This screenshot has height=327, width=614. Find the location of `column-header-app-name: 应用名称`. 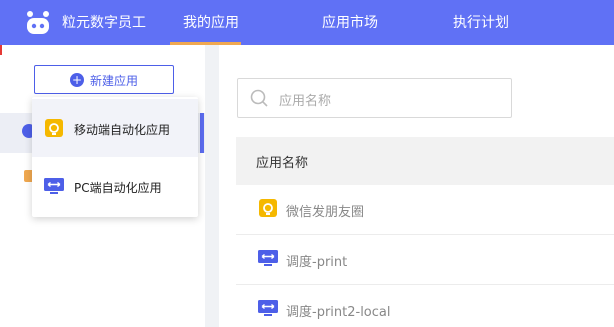

column-header-app-name: 应用名称 is located at coordinates (282, 163).